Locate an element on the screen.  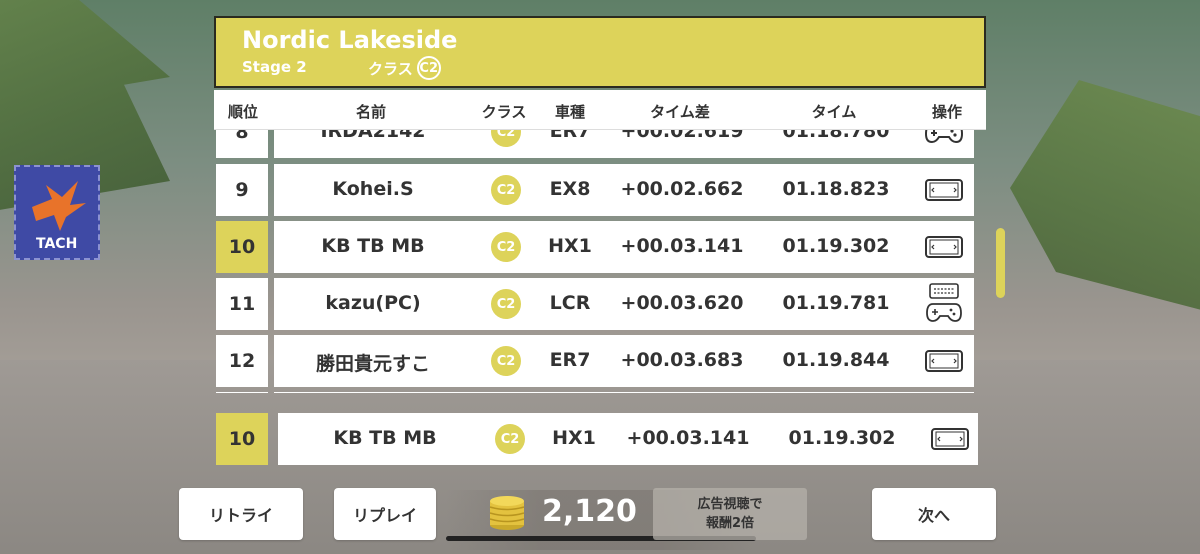
class-label: クラス is located at coordinates (390, 68).